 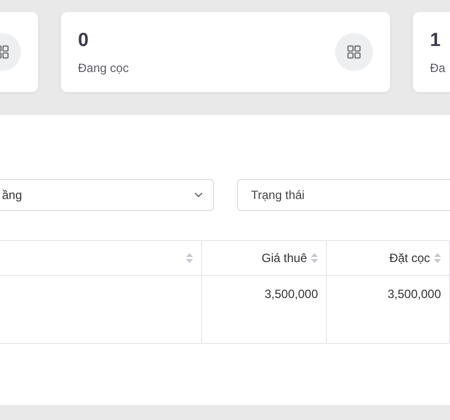 I want to click on stat-value: 0, so click(x=84, y=41).